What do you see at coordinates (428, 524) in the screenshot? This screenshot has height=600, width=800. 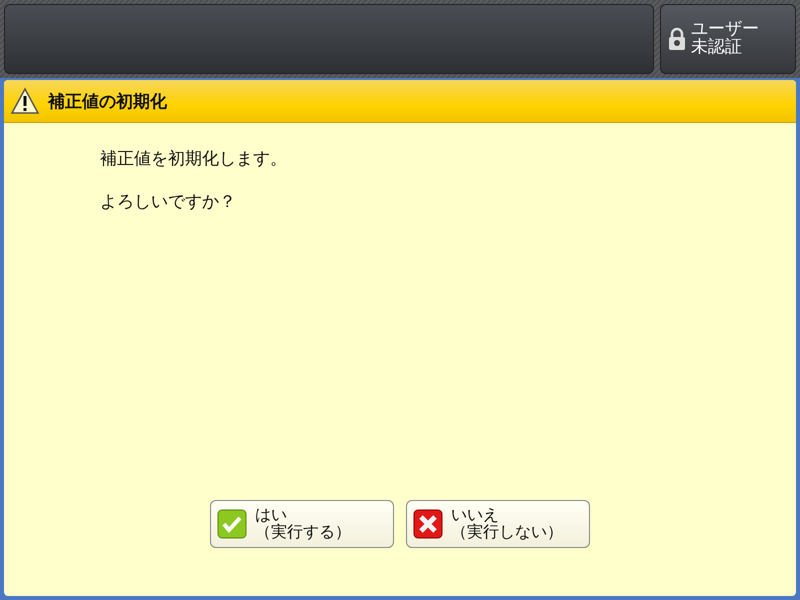 I see `close-icon` at bounding box center [428, 524].